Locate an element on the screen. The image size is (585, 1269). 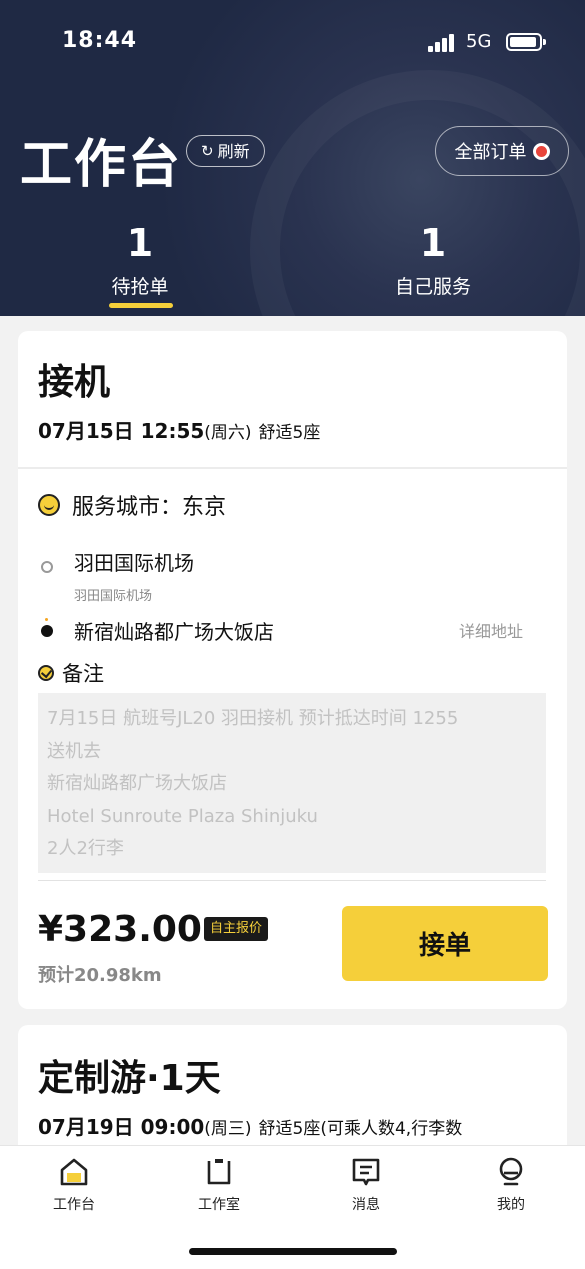
refresh-icon: ↻ is located at coordinates (207, 150).